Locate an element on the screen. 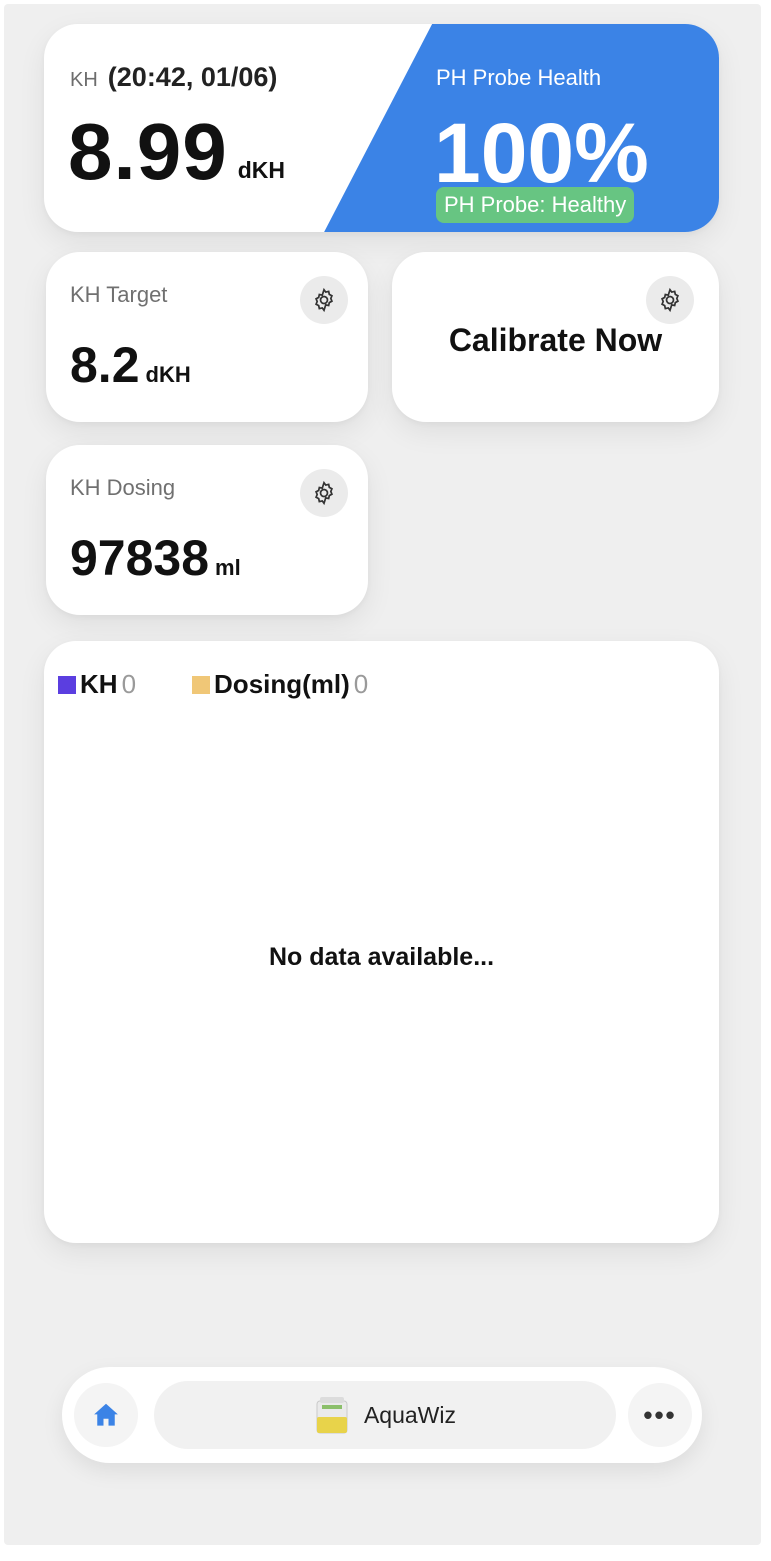 The width and height of the screenshot is (771, 1561). aquawiz-app-icon is located at coordinates (332, 1415).